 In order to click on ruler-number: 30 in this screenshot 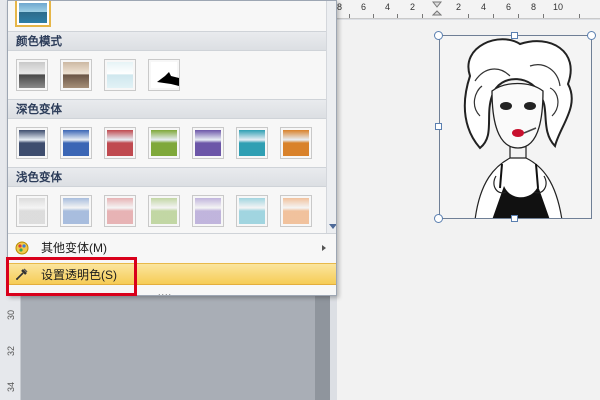, I will do `click(11, 314)`.